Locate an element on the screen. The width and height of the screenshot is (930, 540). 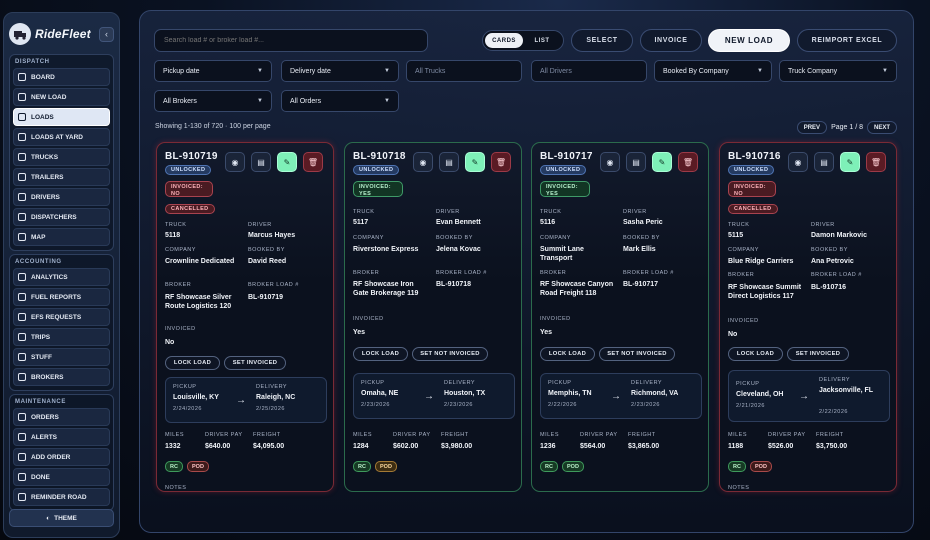
truck-company-filter: Truck Company ▼ is located at coordinates (838, 71).